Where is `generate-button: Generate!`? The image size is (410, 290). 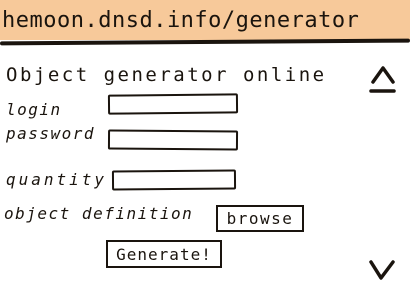 generate-button: Generate! is located at coordinates (164, 254).